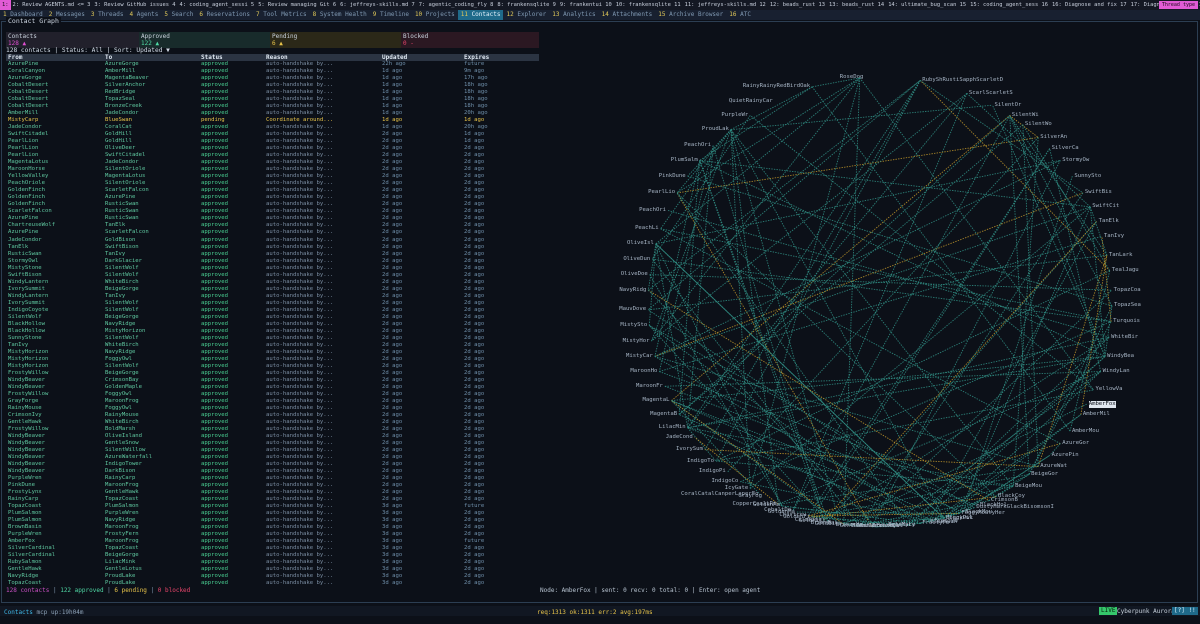 The image size is (1200, 624). Describe the element at coordinates (649, 386) in the screenshot. I see `graph-node: MaroonFr` at that location.